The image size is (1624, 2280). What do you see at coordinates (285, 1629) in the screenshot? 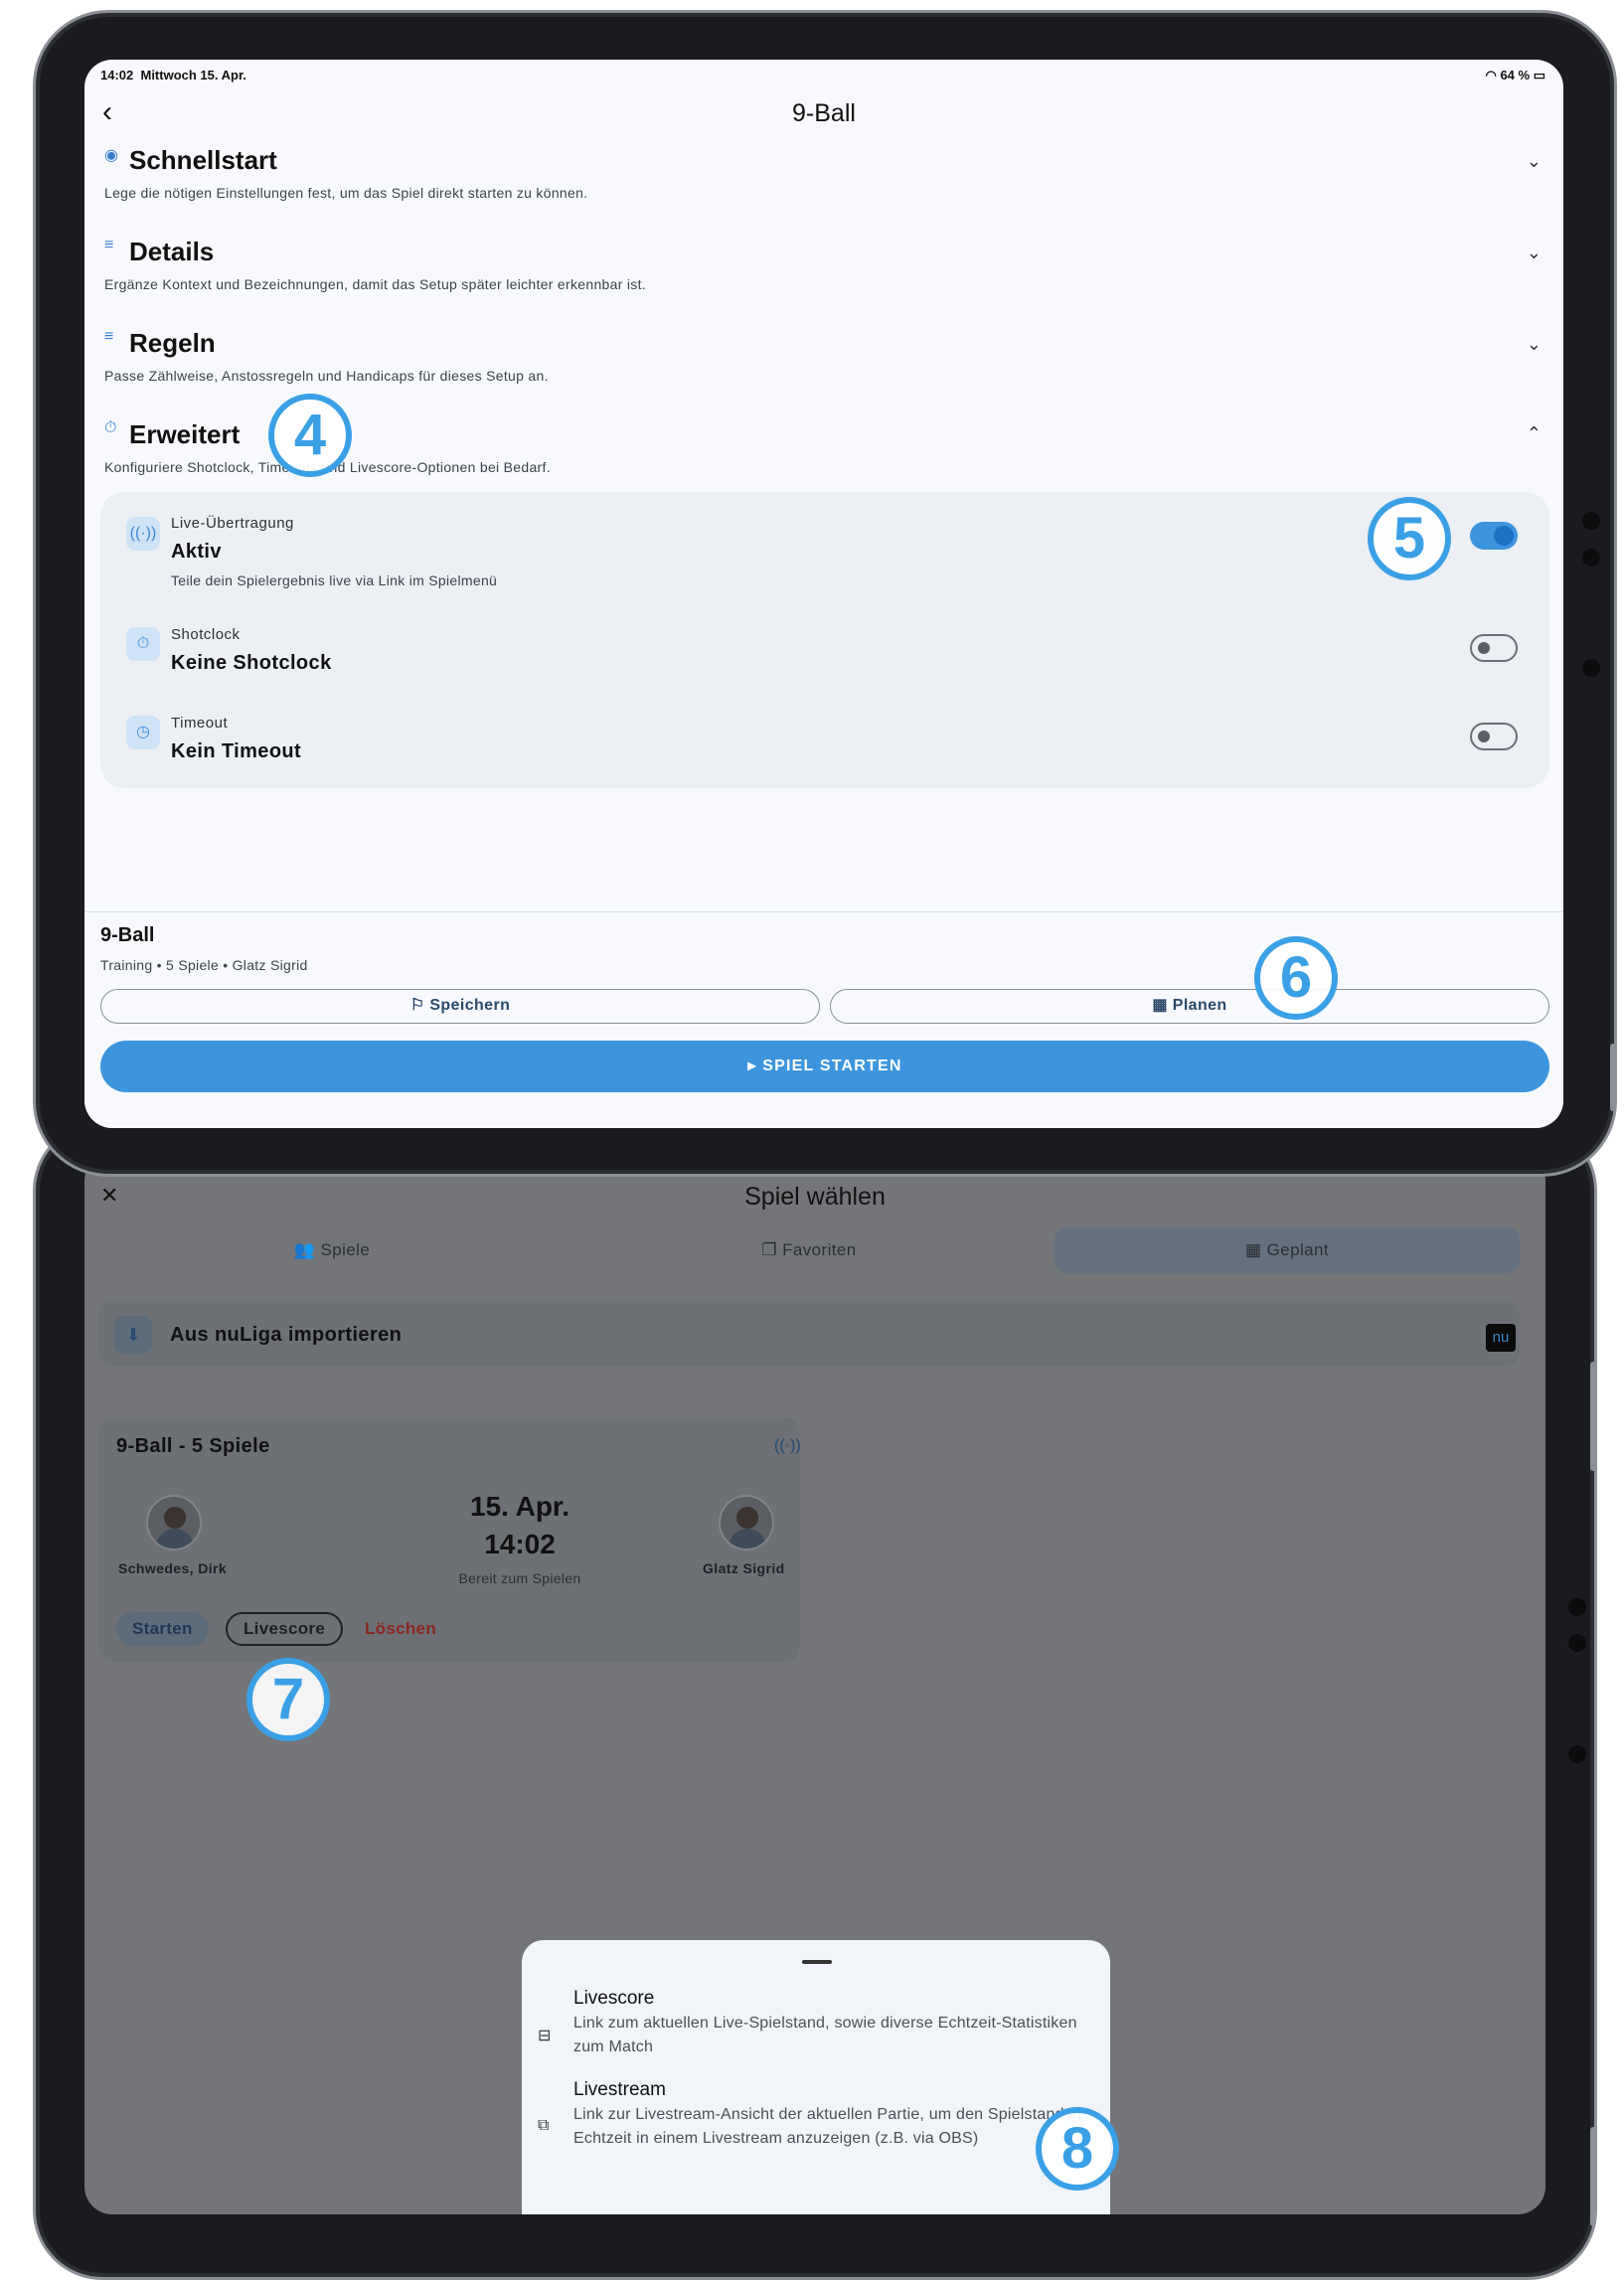
I see `livescore-button: Livescore` at bounding box center [285, 1629].